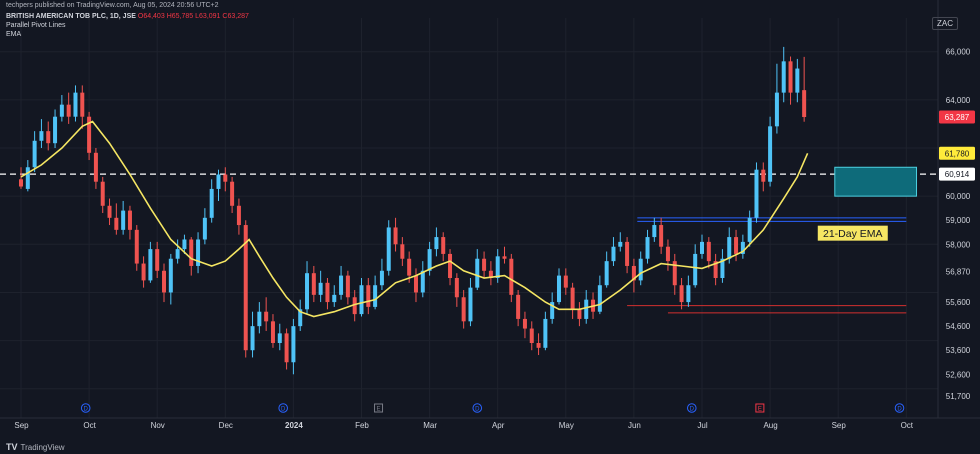  Describe the element at coordinates (238, 16) in the screenshot. I see `ohlc-c-value: 63,287` at that location.